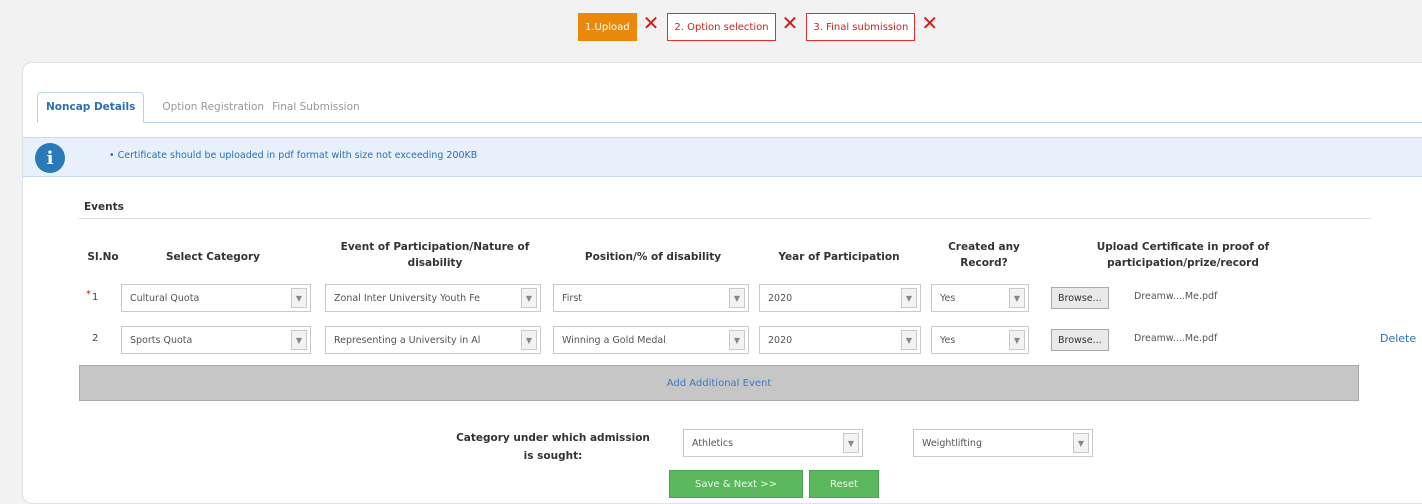 This screenshot has width=1422, height=504. I want to click on event-select: Representing a University in Al ▼, so click(433, 340).